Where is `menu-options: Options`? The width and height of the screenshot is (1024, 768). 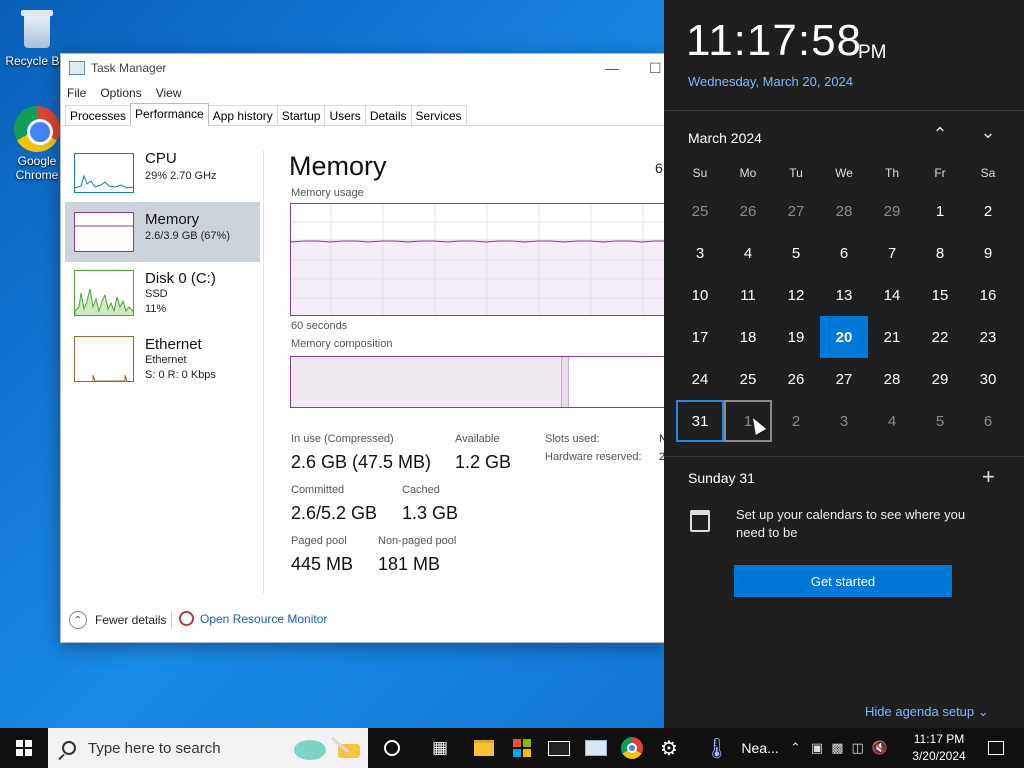 menu-options: Options is located at coordinates (120, 93).